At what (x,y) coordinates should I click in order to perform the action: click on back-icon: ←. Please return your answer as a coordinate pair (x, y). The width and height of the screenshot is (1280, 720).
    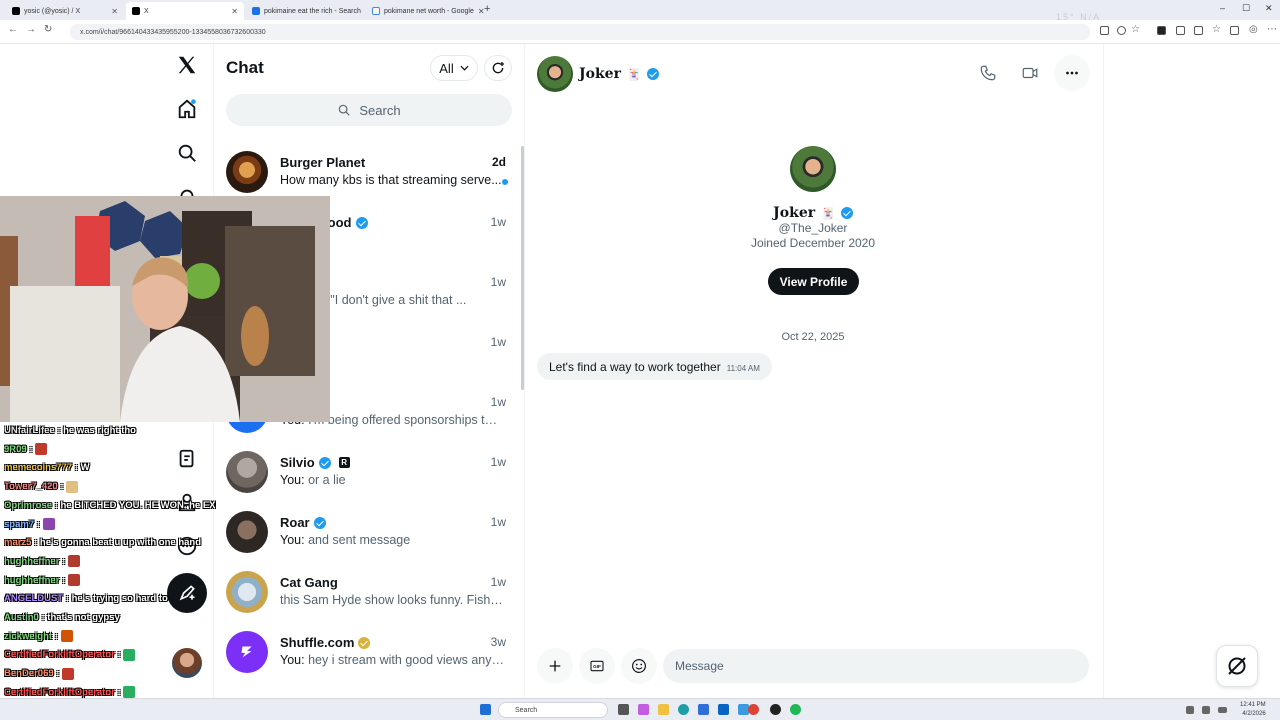
    Looking at the image, I should click on (13, 29).